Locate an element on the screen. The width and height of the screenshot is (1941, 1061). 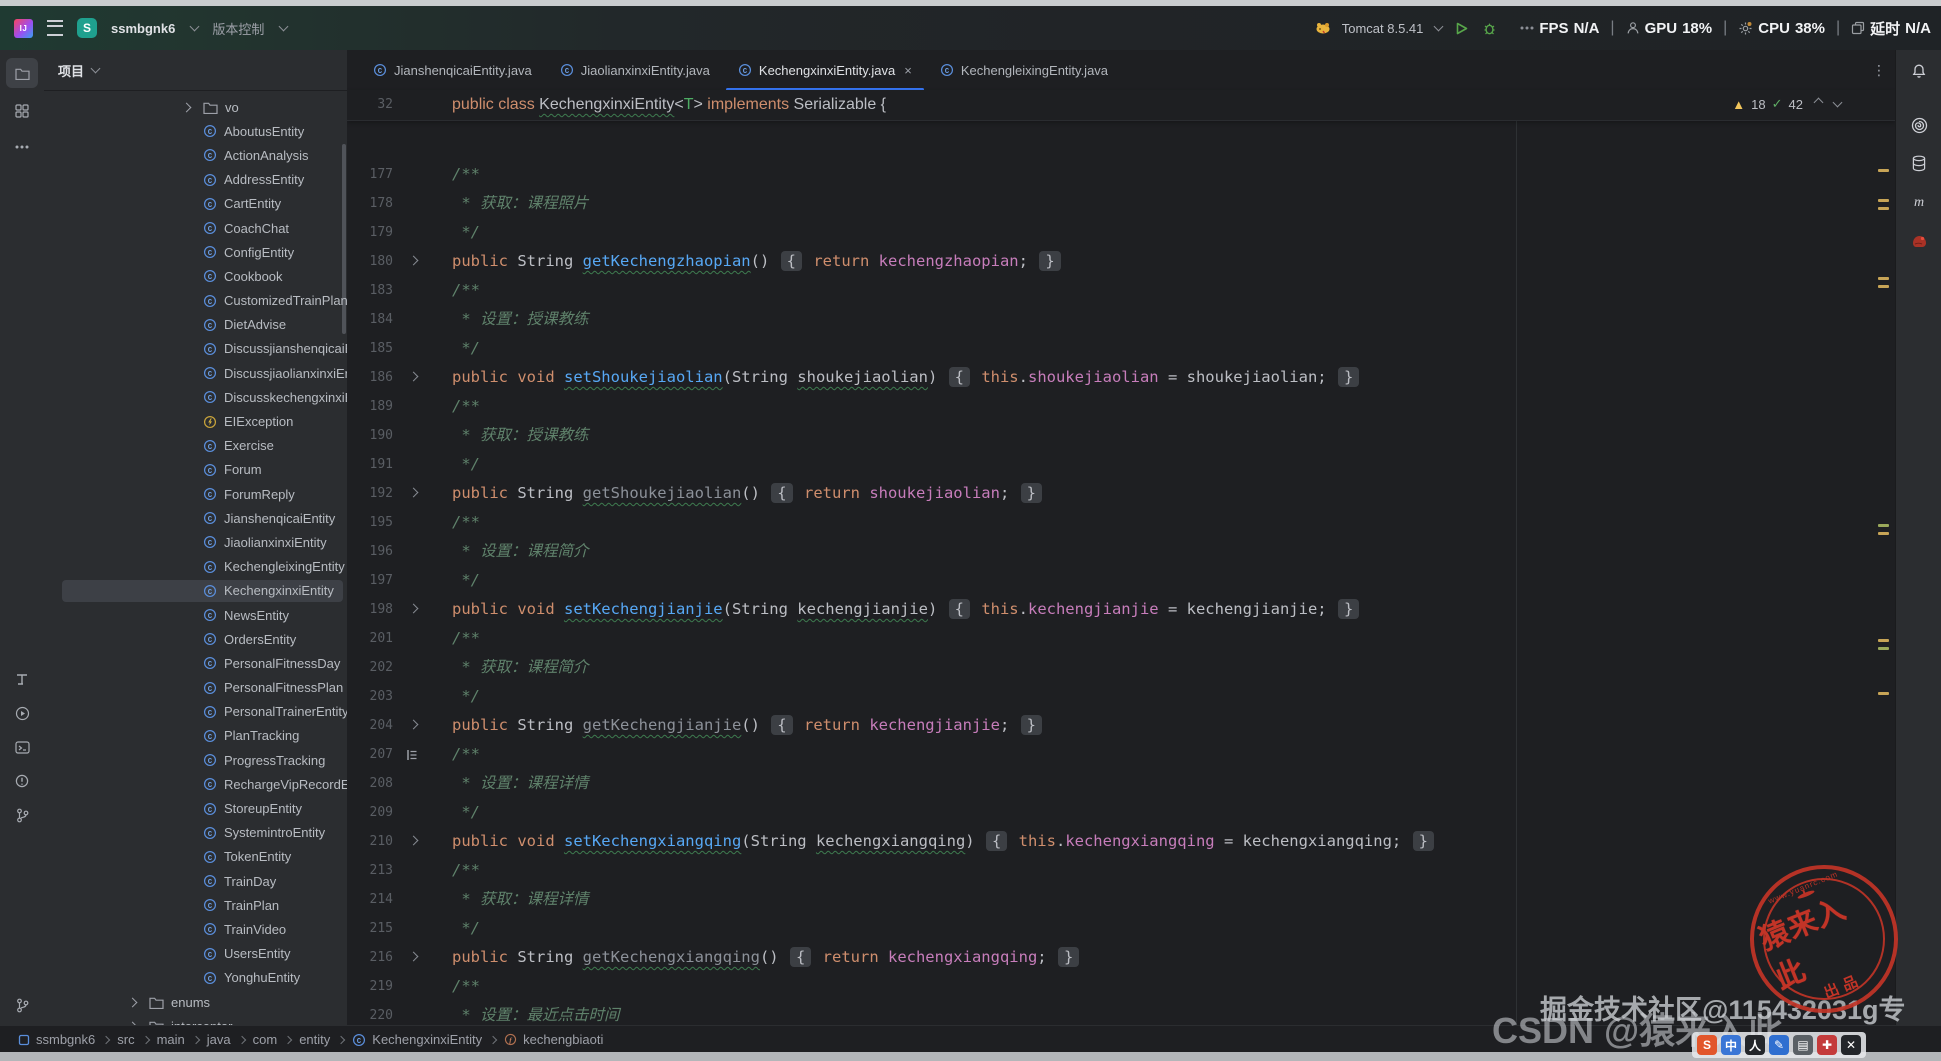
ime-tile: ✚ is located at coordinates (1827, 1045).